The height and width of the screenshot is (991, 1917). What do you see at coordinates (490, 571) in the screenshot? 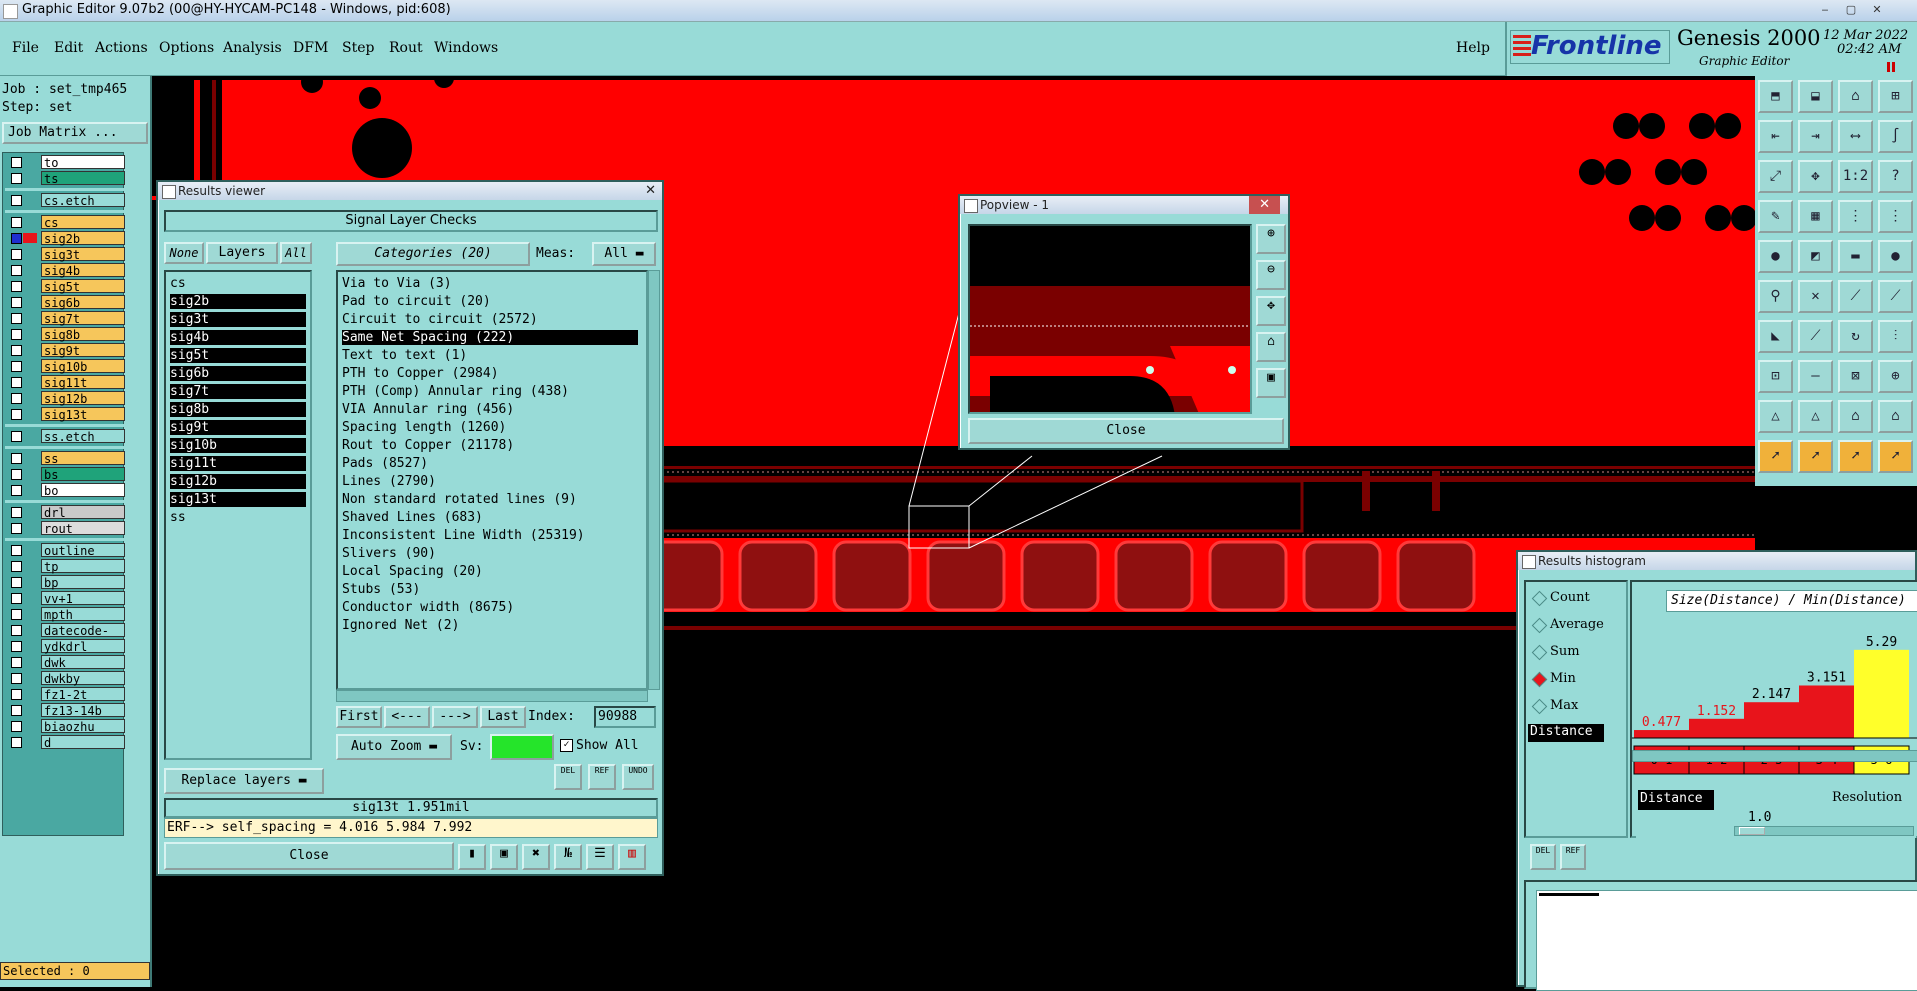
I see `category-item: Local Spacing (20)` at bounding box center [490, 571].